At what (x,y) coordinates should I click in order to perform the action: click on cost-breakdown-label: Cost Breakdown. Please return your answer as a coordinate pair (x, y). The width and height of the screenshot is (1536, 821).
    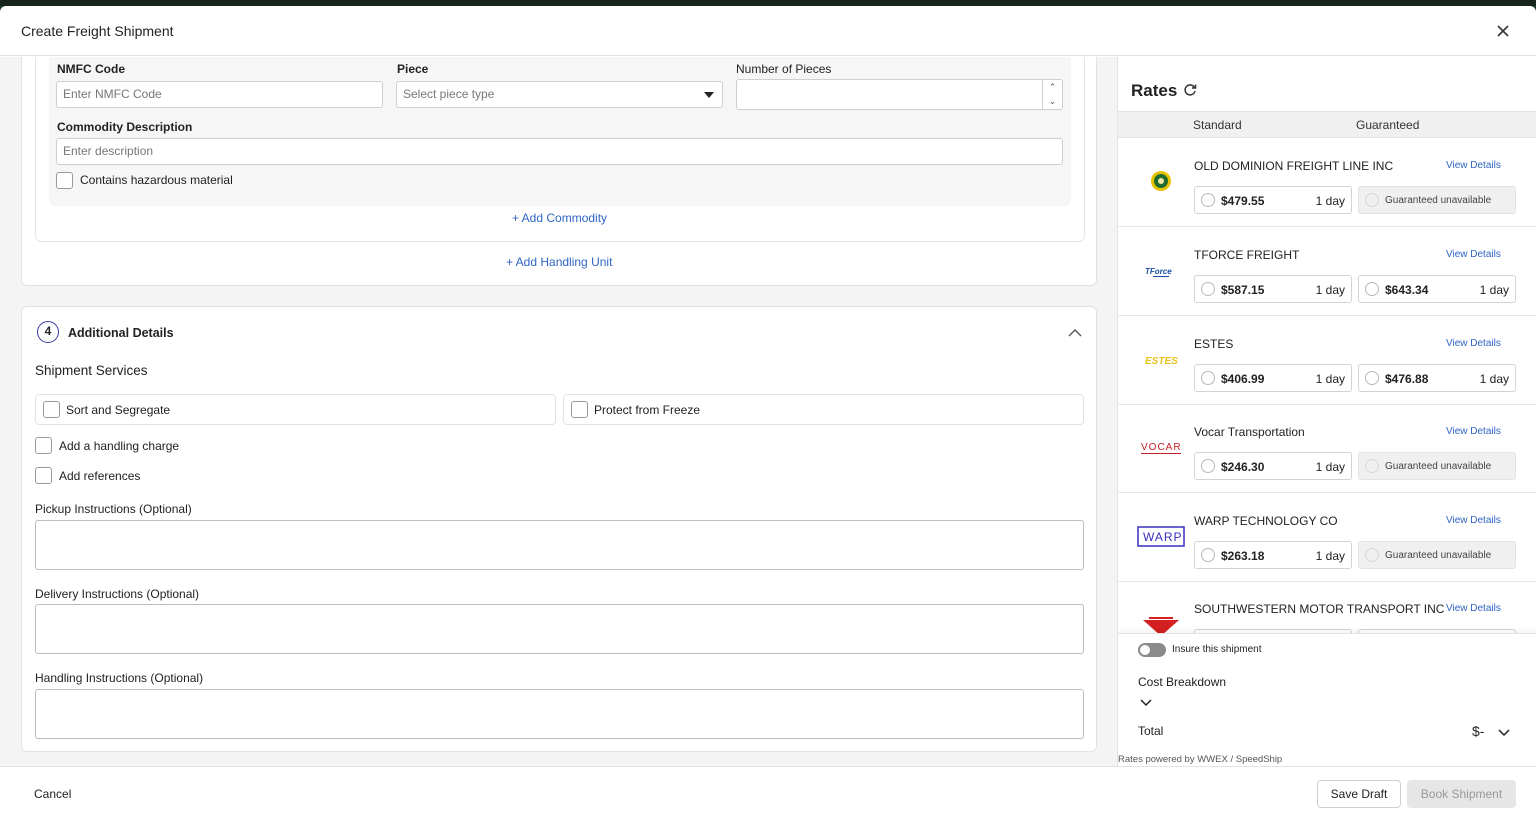
    Looking at the image, I should click on (1182, 682).